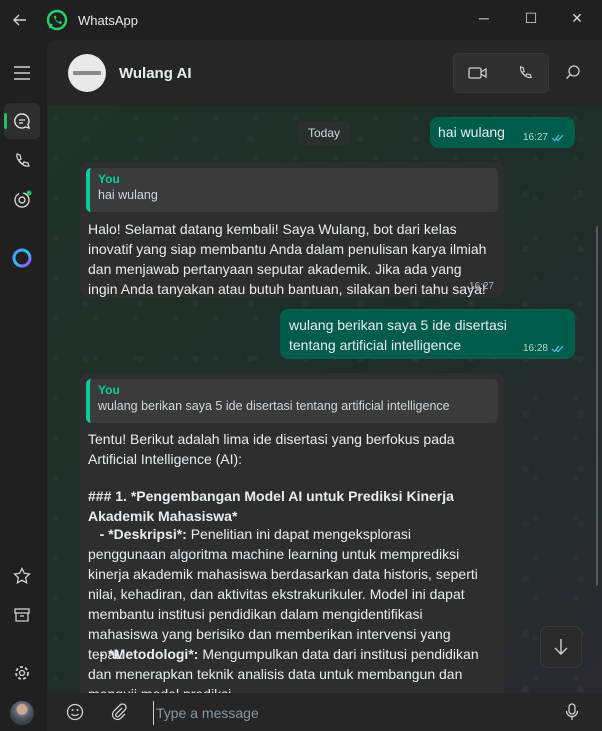  Describe the element at coordinates (57, 20) in the screenshot. I see `whatsapp-logo-icon` at that location.